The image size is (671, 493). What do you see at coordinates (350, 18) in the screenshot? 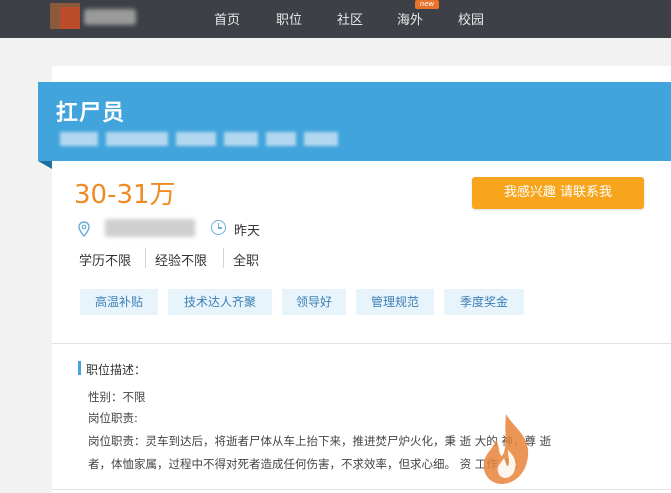
I see `nav-community: 社区` at bounding box center [350, 18].